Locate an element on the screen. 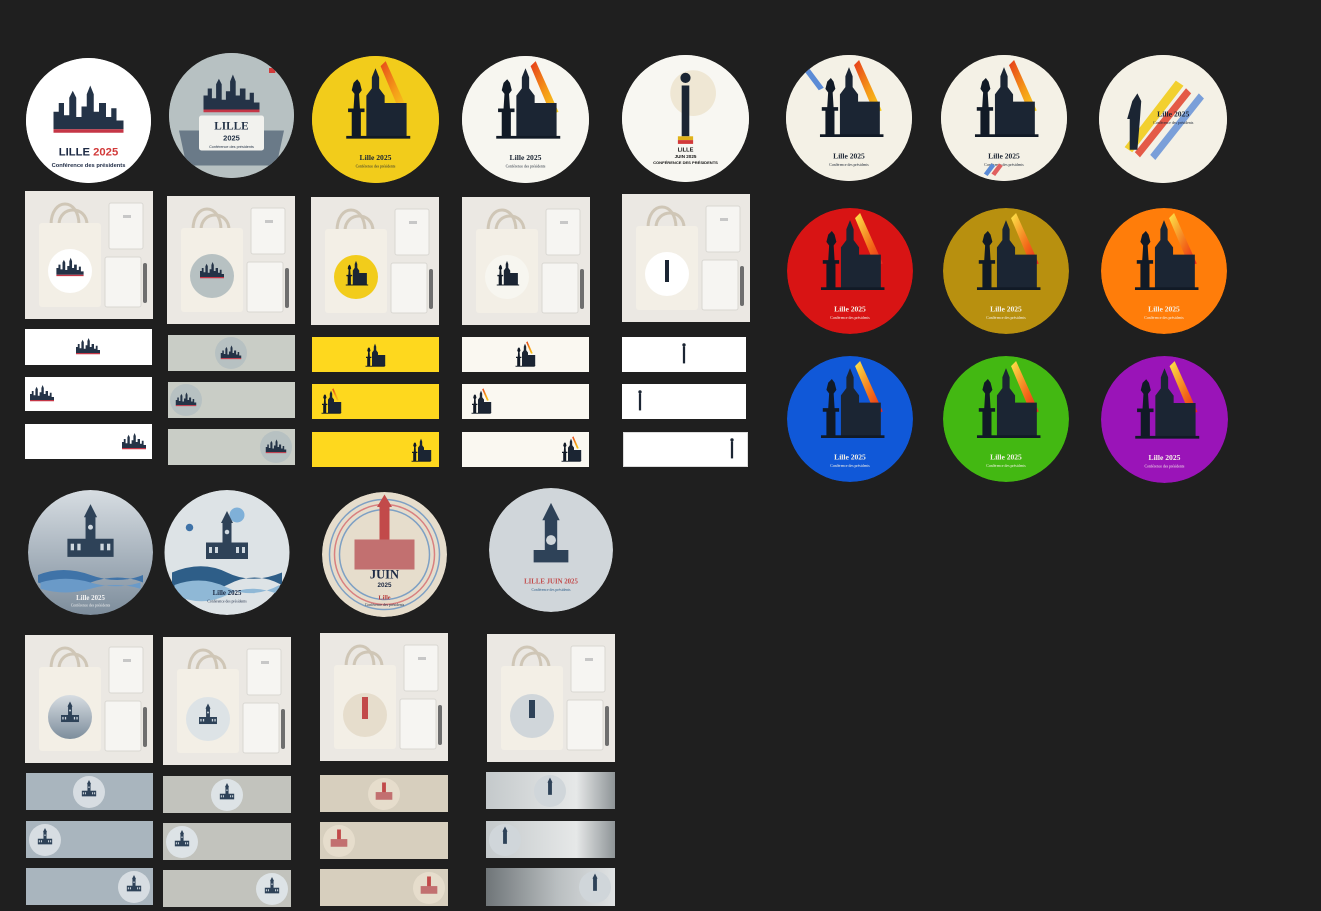 The image size is (1321, 911). banner-set3-right is located at coordinates (375, 449).